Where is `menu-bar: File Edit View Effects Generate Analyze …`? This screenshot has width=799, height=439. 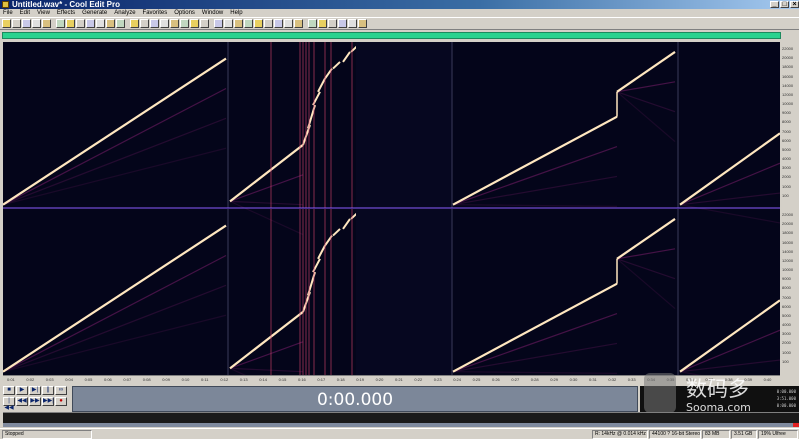
menu-bar: File Edit View Effects Generate Analyze … is located at coordinates (399, 13).